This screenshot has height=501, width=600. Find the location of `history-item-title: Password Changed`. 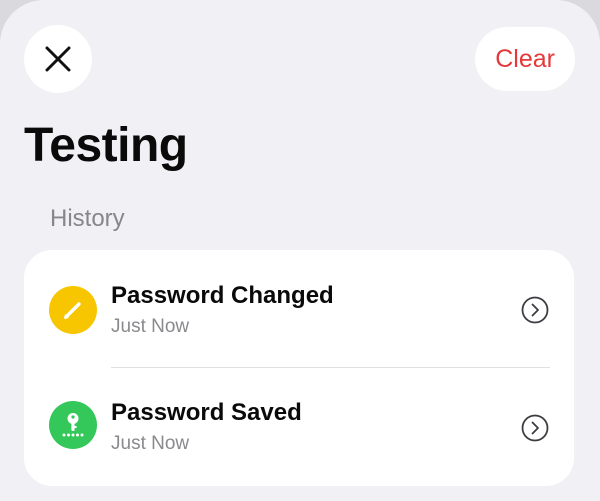

history-item-title: Password Changed is located at coordinates (222, 295).